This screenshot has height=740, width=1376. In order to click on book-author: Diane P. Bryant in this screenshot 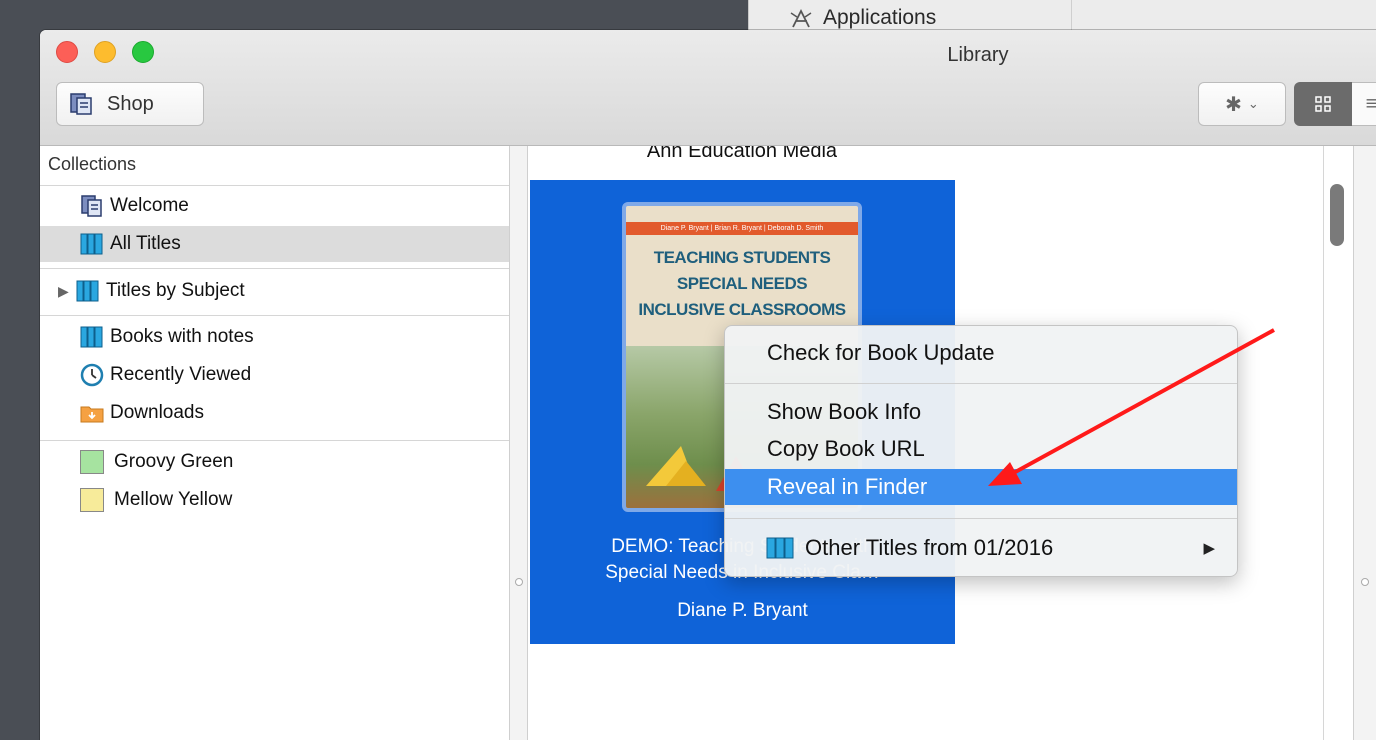, I will do `click(742, 610)`.